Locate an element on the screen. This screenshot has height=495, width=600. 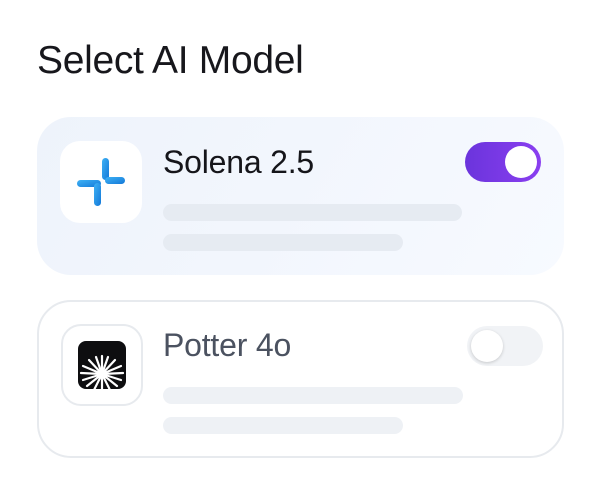
page-title: Select AI Model is located at coordinates (170, 60).